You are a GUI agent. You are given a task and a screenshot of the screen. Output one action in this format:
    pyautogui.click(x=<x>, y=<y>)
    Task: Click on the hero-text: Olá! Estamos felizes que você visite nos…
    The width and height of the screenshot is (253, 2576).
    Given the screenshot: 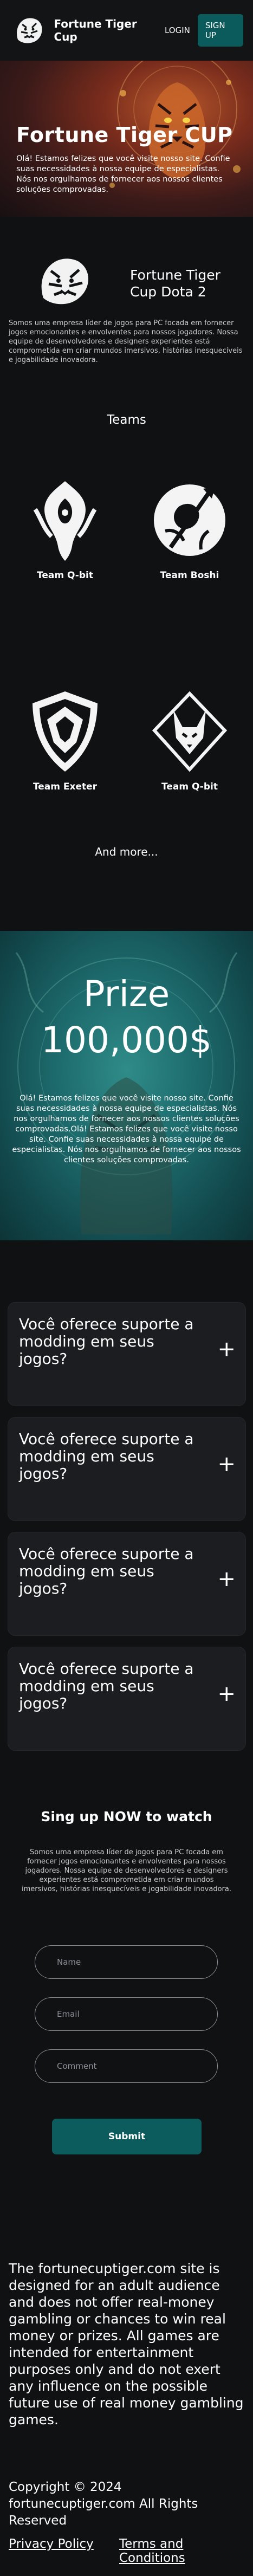 What is the action you would take?
    pyautogui.click(x=123, y=174)
    